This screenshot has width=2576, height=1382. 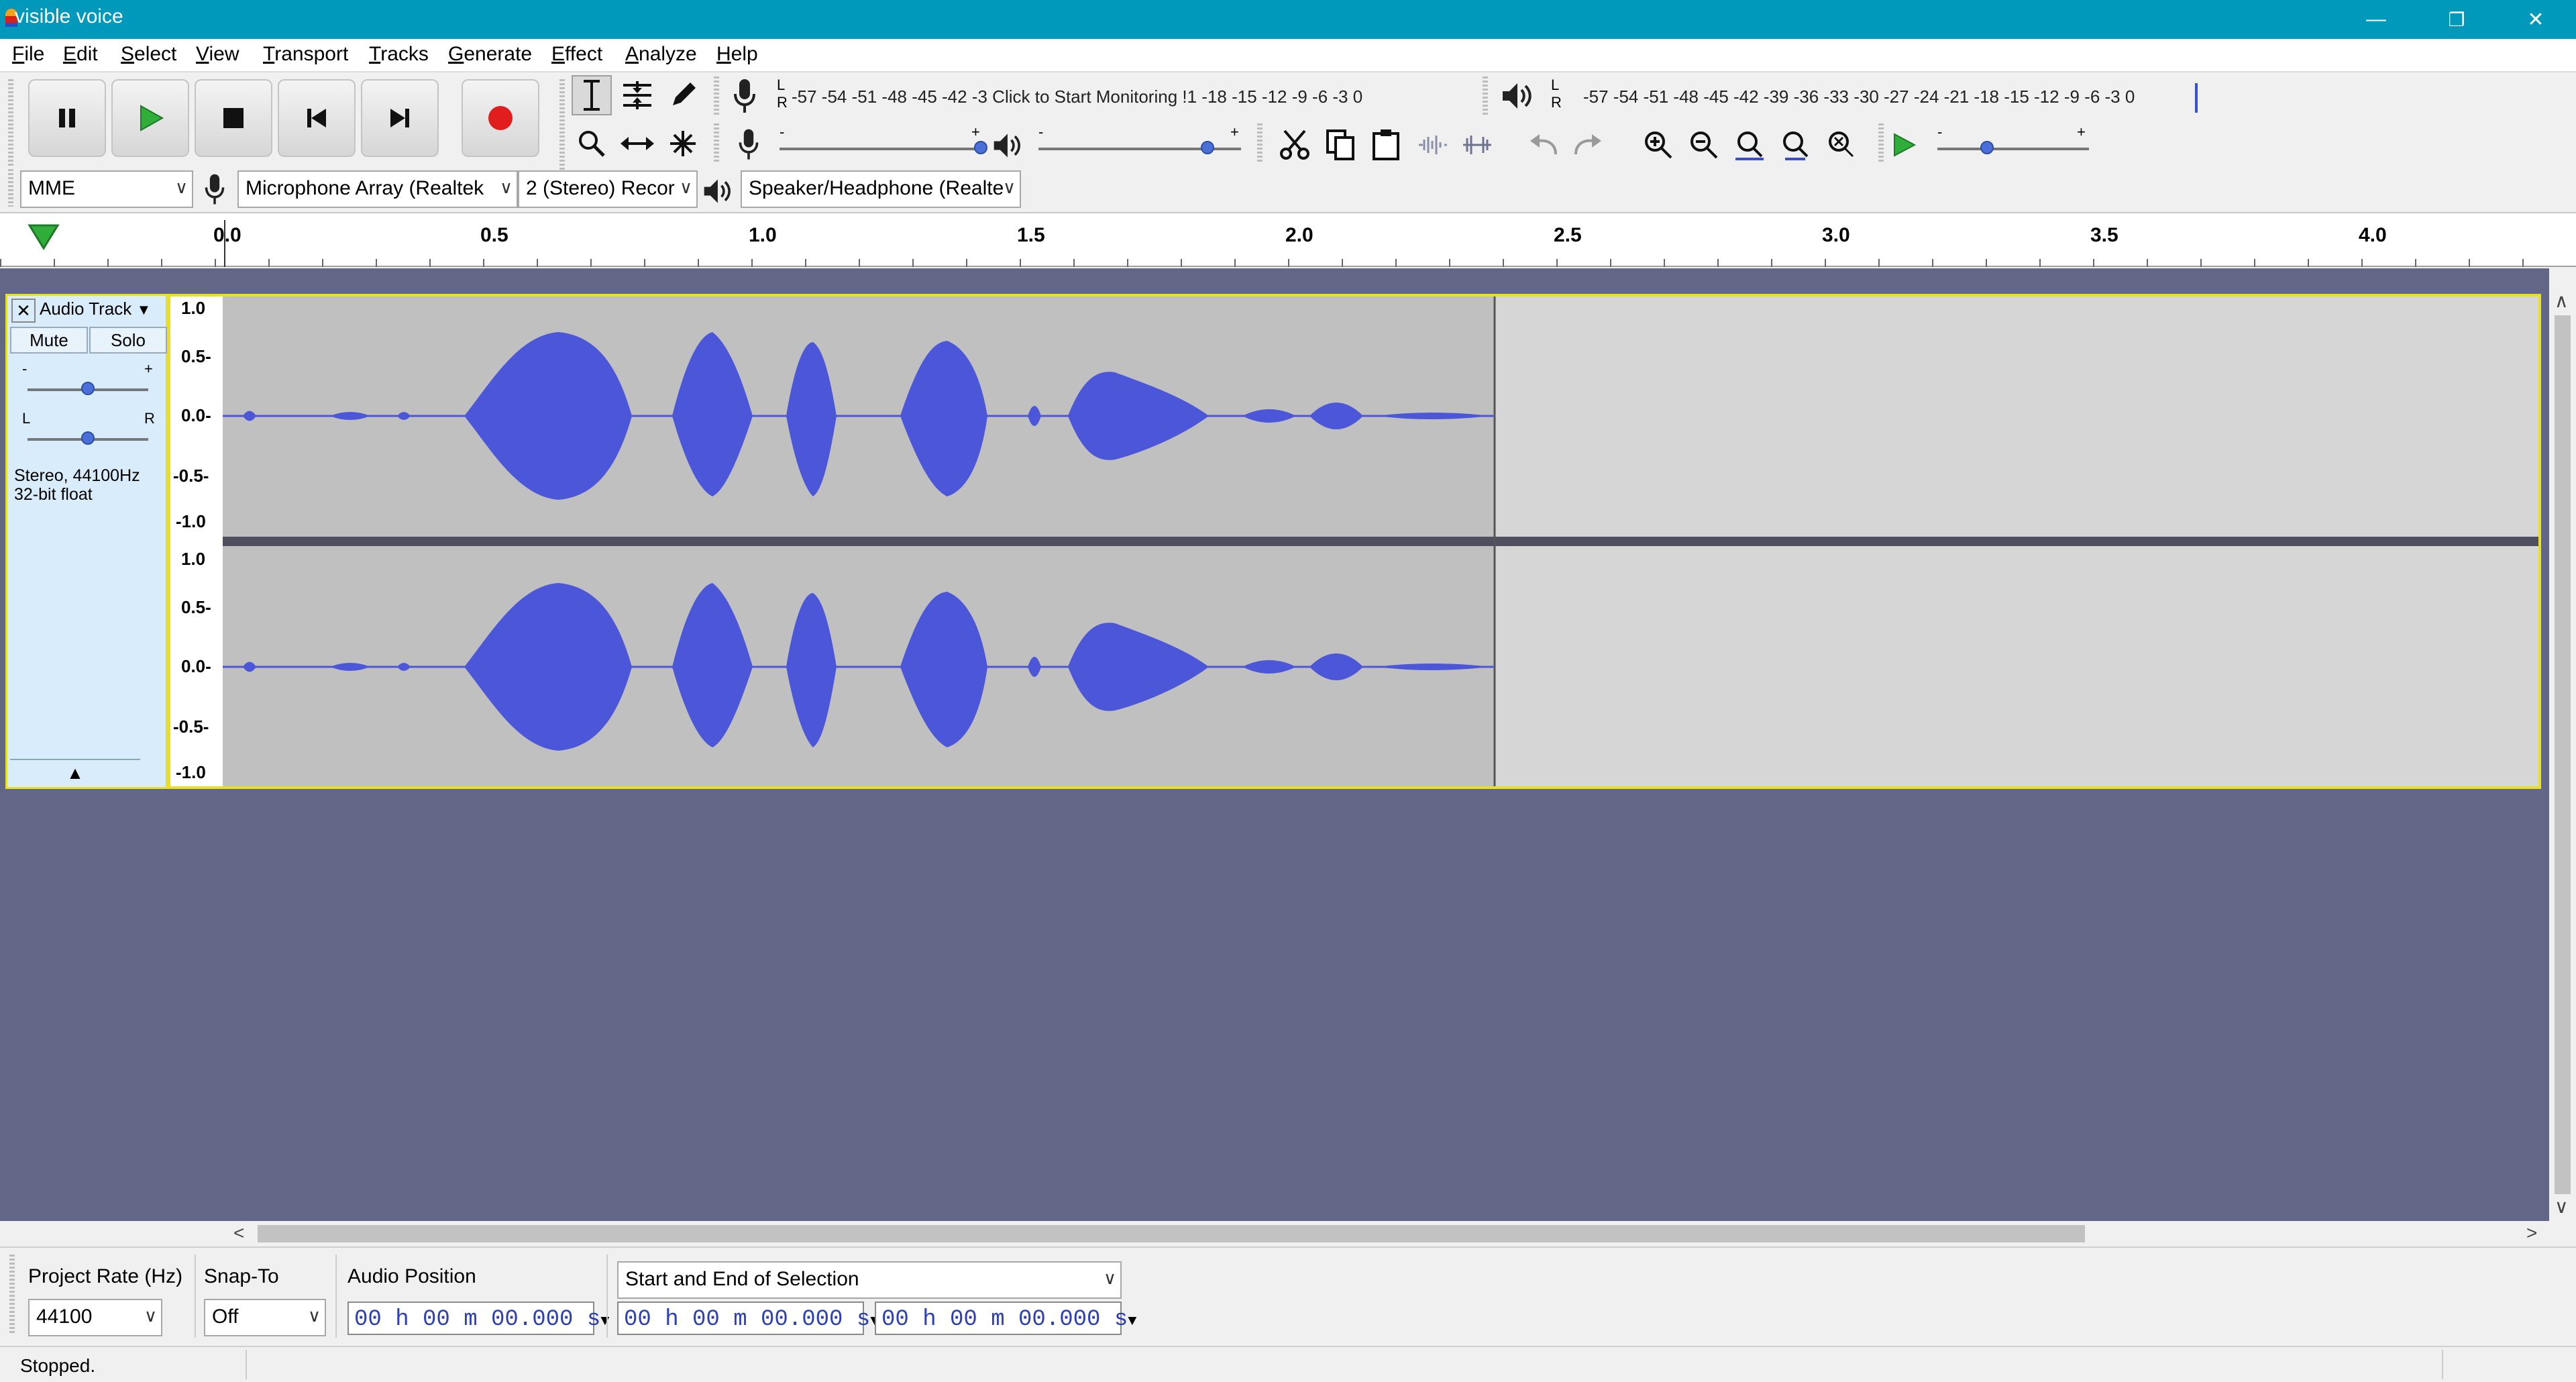 I want to click on playback-device-select: Speaker/Headphone (Realte ∨, so click(x=881, y=189).